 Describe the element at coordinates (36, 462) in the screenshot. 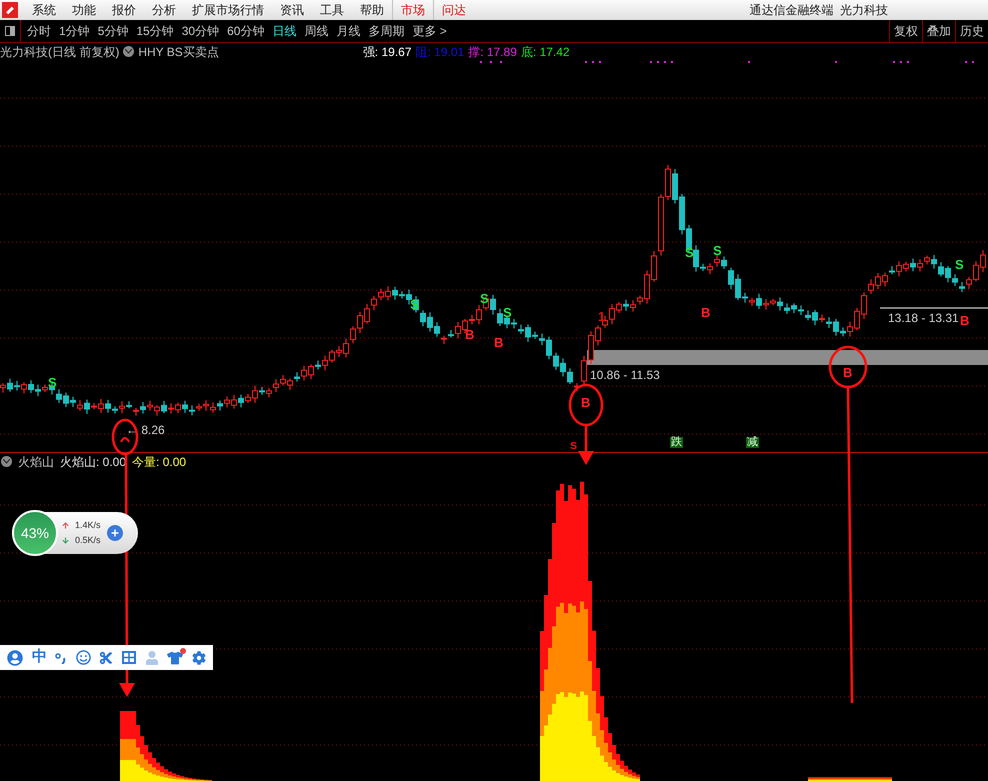

I see `indicator-name: 火焰山` at that location.